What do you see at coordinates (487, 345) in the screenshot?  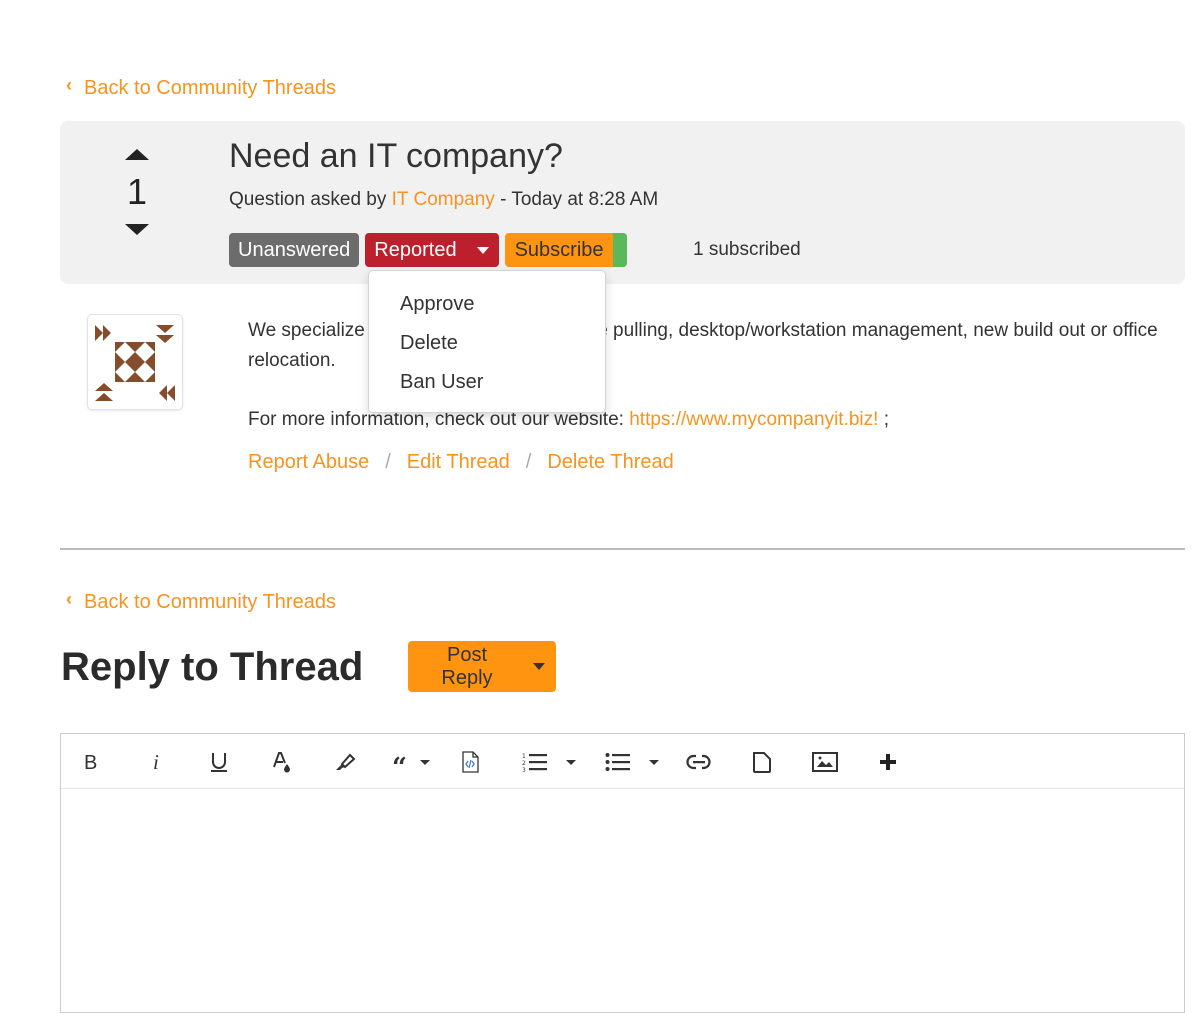 I see `menu-item-delete: Delete` at bounding box center [487, 345].